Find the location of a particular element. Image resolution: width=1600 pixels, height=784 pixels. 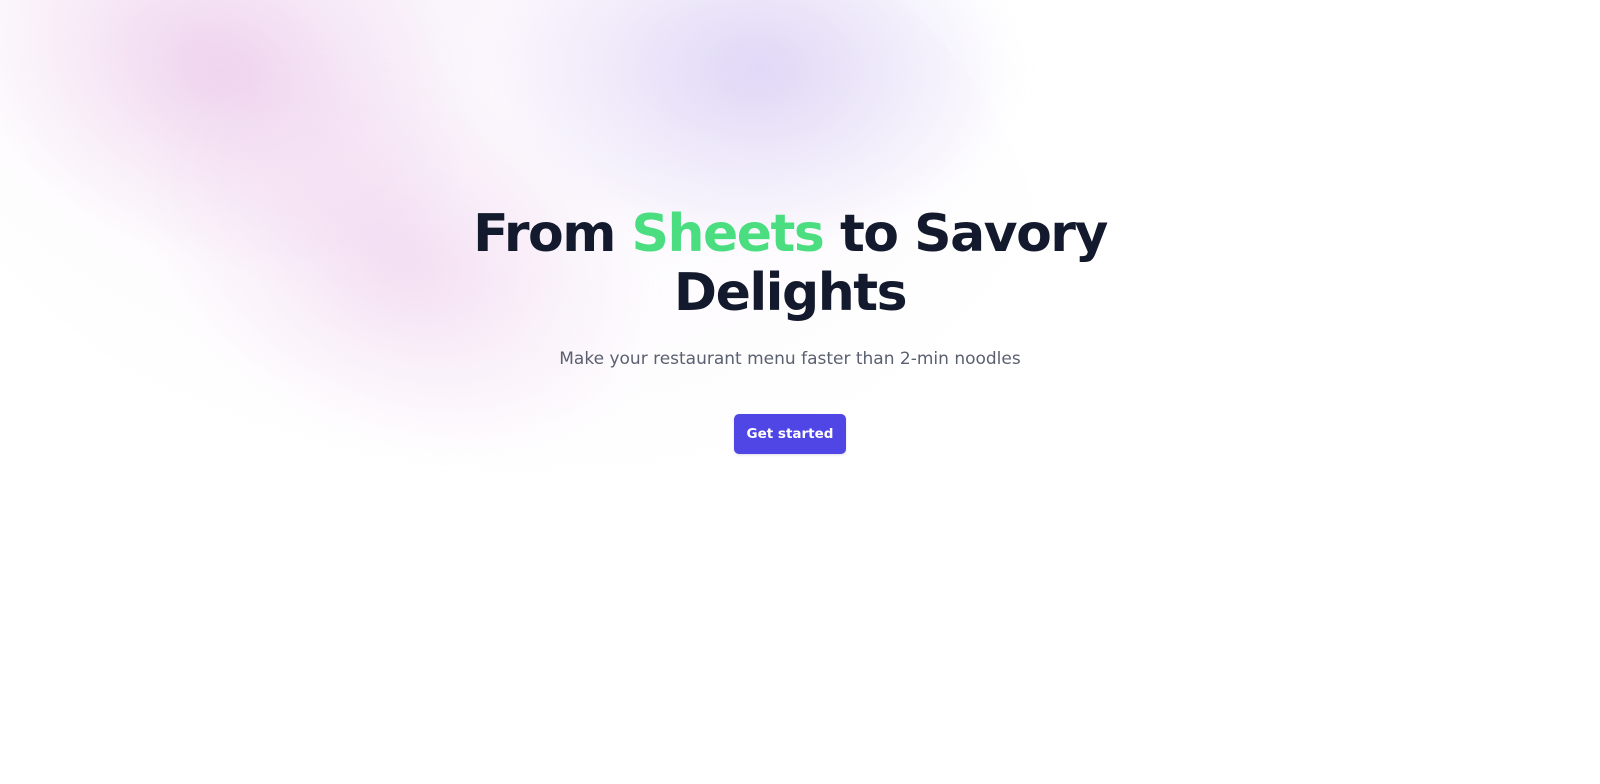

hero-title: From Sheets to Savory Delights is located at coordinates (790, 264).